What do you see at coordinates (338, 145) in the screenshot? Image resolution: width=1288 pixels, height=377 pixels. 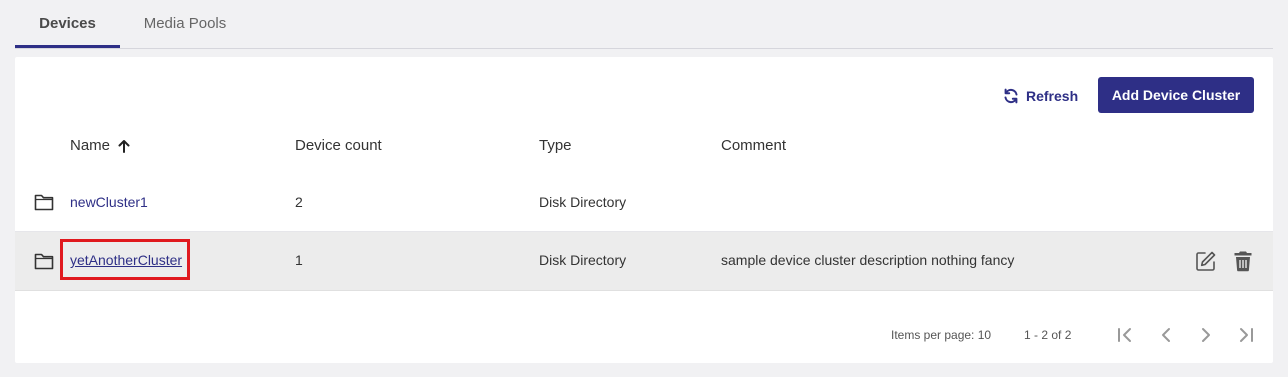 I see `column-header-device-count: Device count` at bounding box center [338, 145].